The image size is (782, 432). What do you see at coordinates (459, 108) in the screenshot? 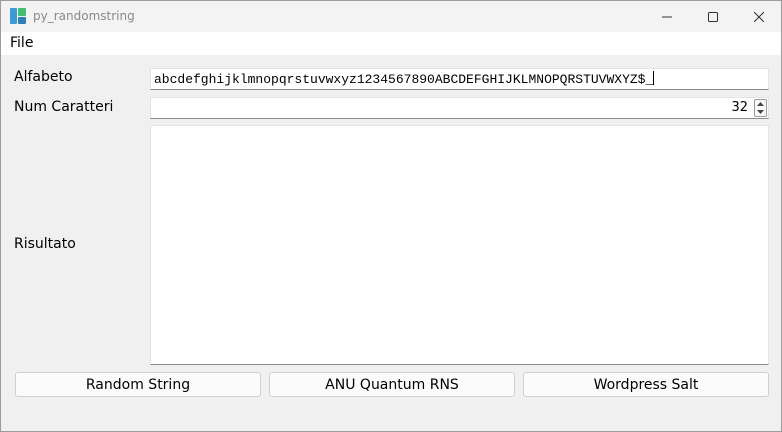
I see `num-caratteri-spinbox: 32` at bounding box center [459, 108].